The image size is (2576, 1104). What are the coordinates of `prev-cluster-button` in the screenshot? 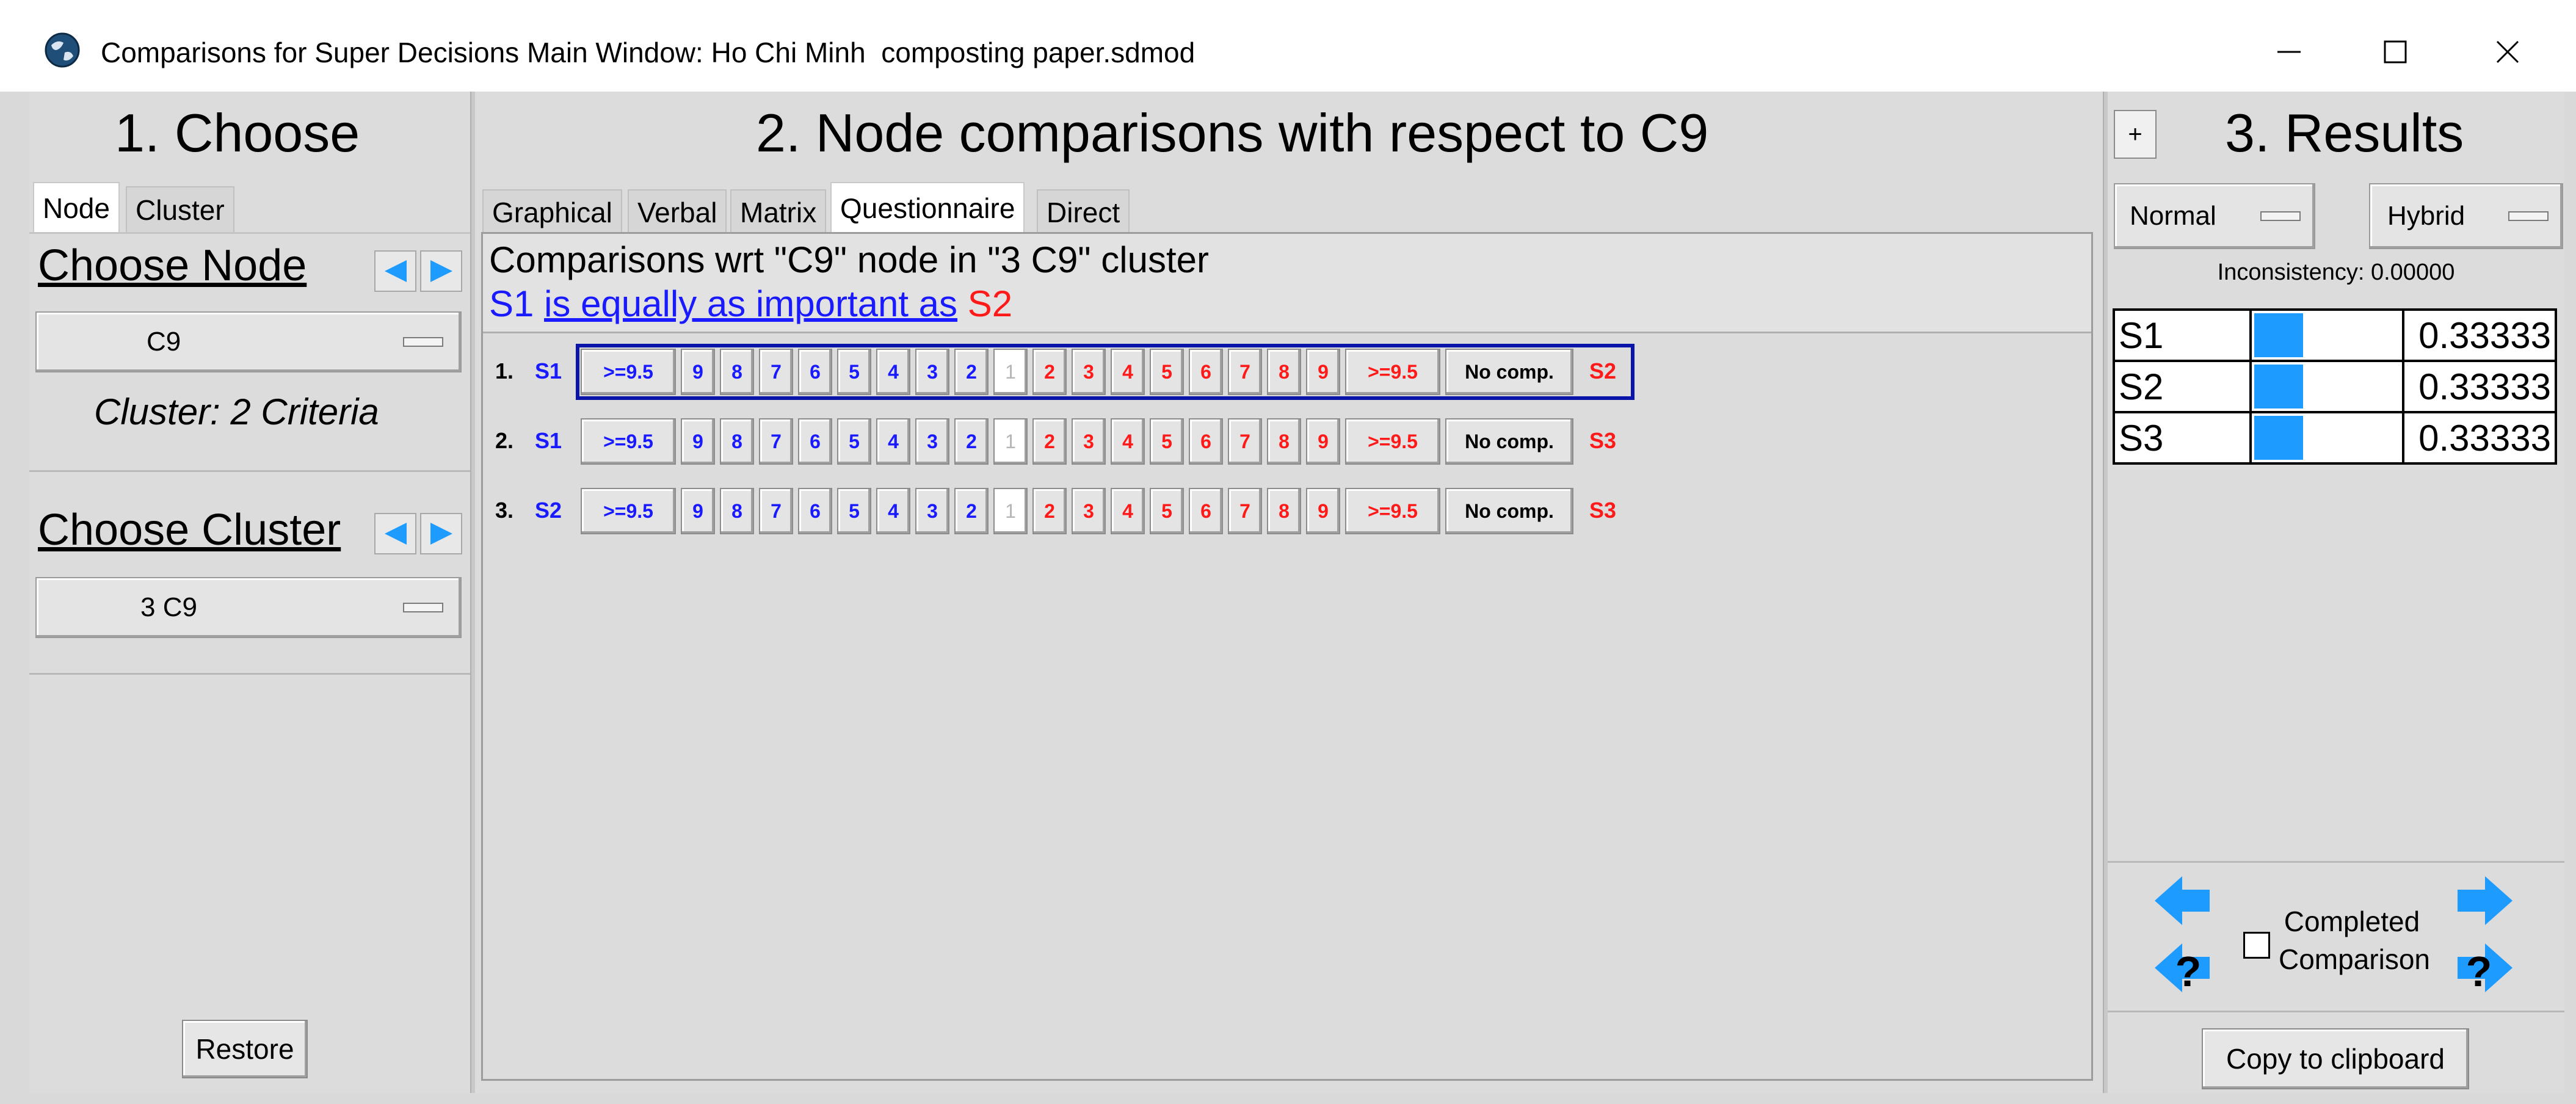 It's located at (395, 533).